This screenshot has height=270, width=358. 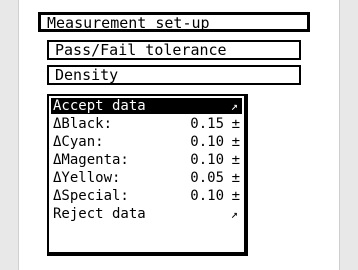 I want to click on menu-title-label: Measurement set-up, so click(x=128, y=23).